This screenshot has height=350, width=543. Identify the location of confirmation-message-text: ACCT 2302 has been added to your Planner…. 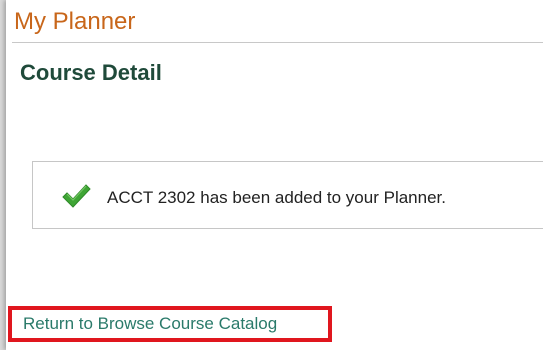
(276, 197).